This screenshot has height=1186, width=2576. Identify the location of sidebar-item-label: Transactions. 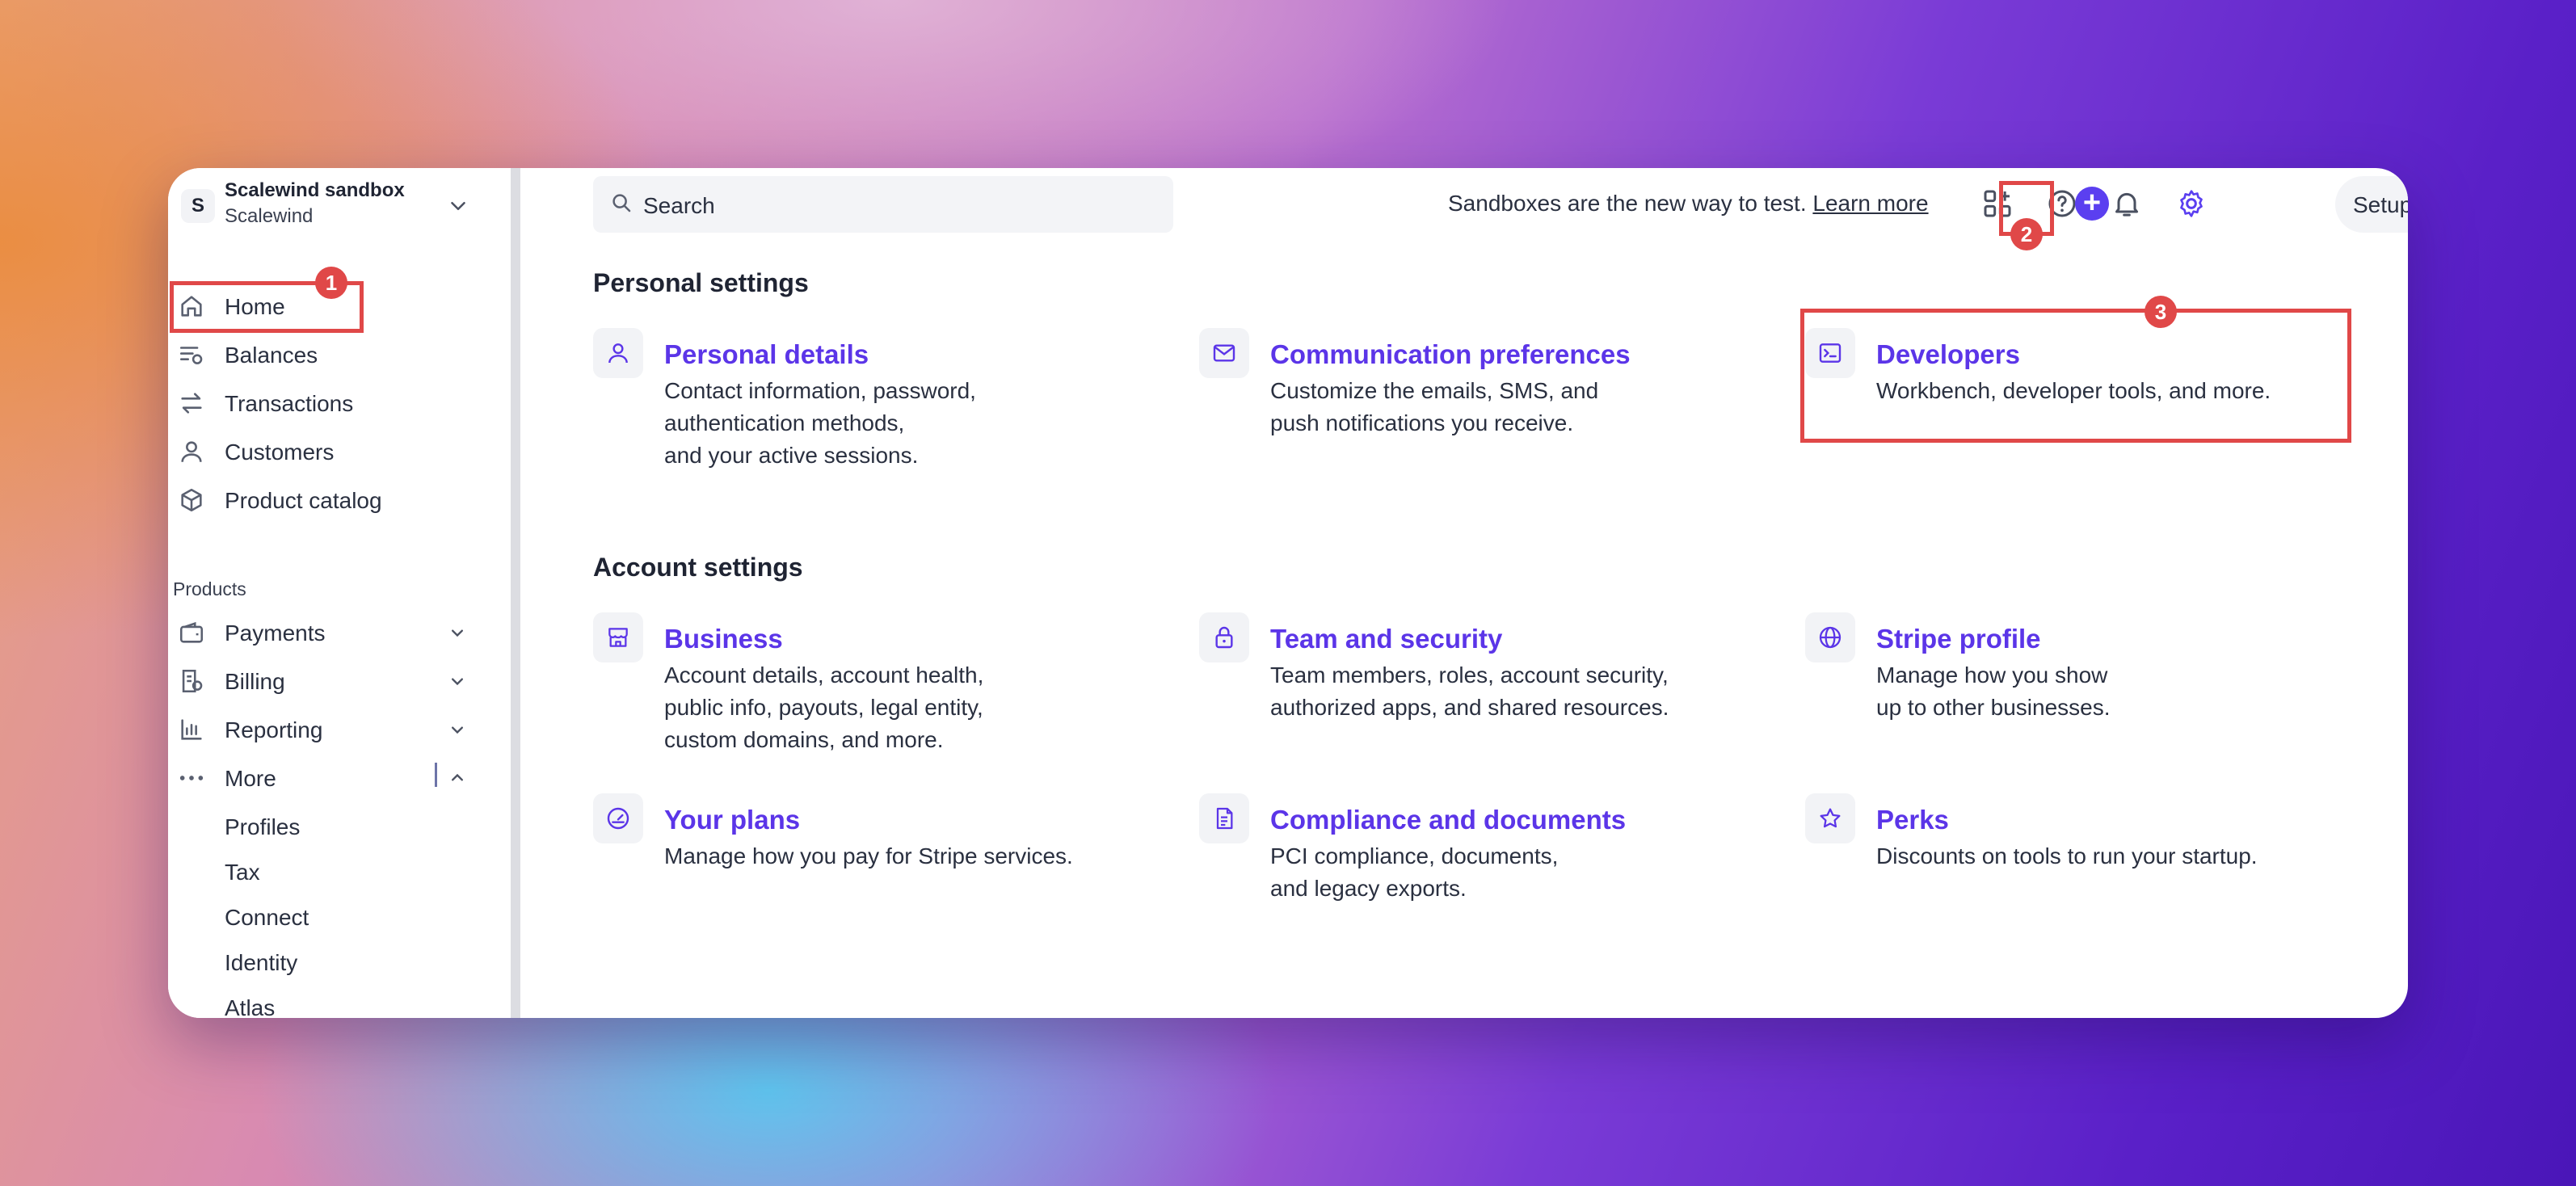
(289, 403).